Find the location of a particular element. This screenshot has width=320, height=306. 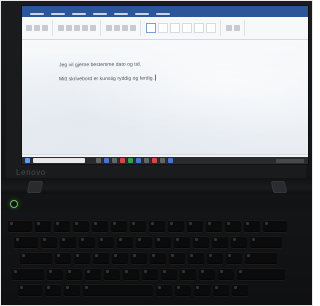

replace-button is located at coordinates (237, 28).